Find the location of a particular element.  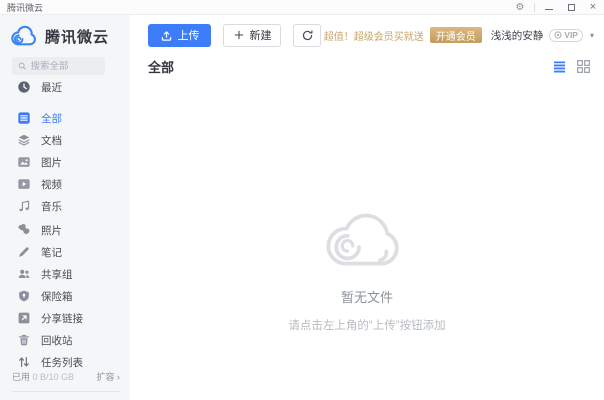

vip-badge: VIP is located at coordinates (566, 35).